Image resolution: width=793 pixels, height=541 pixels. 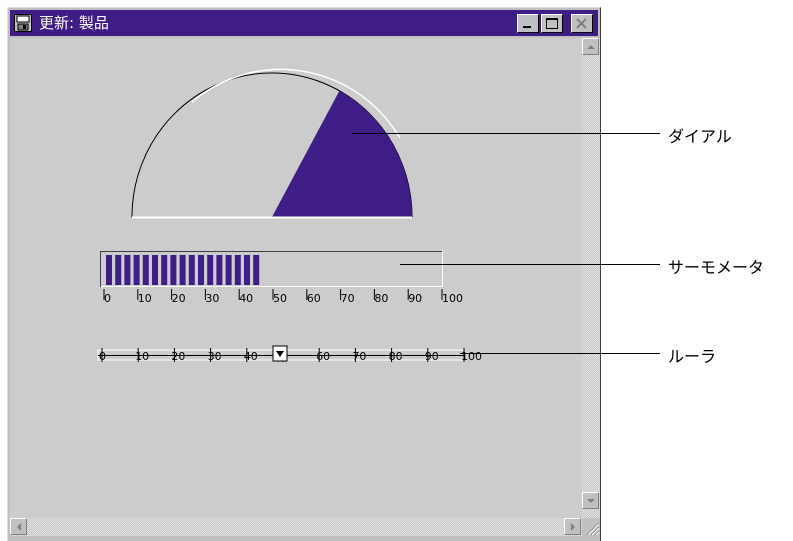 I want to click on ruler-callout-label: ルーラ, so click(x=692, y=356).